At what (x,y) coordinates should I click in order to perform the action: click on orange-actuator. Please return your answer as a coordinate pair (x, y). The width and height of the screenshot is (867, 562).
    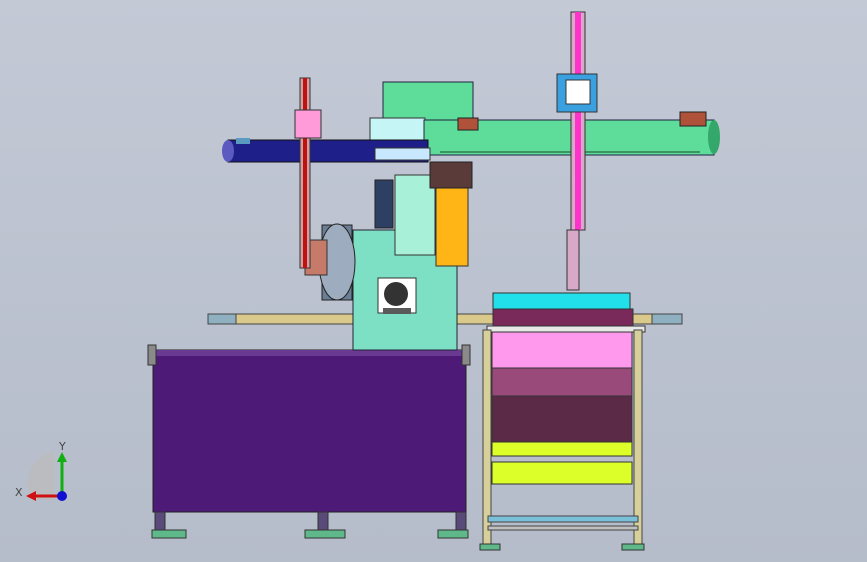
    Looking at the image, I should click on (451, 214).